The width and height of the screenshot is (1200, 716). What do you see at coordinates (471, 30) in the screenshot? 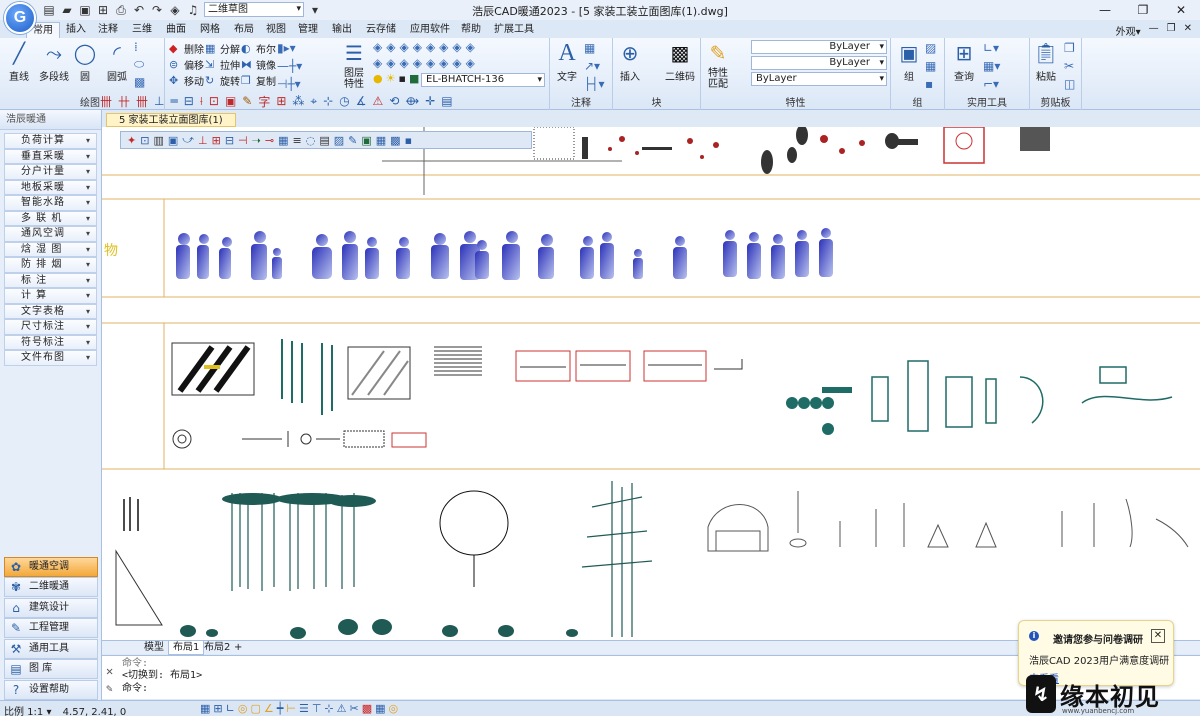
I see `tab-help: 帮助` at bounding box center [471, 30].